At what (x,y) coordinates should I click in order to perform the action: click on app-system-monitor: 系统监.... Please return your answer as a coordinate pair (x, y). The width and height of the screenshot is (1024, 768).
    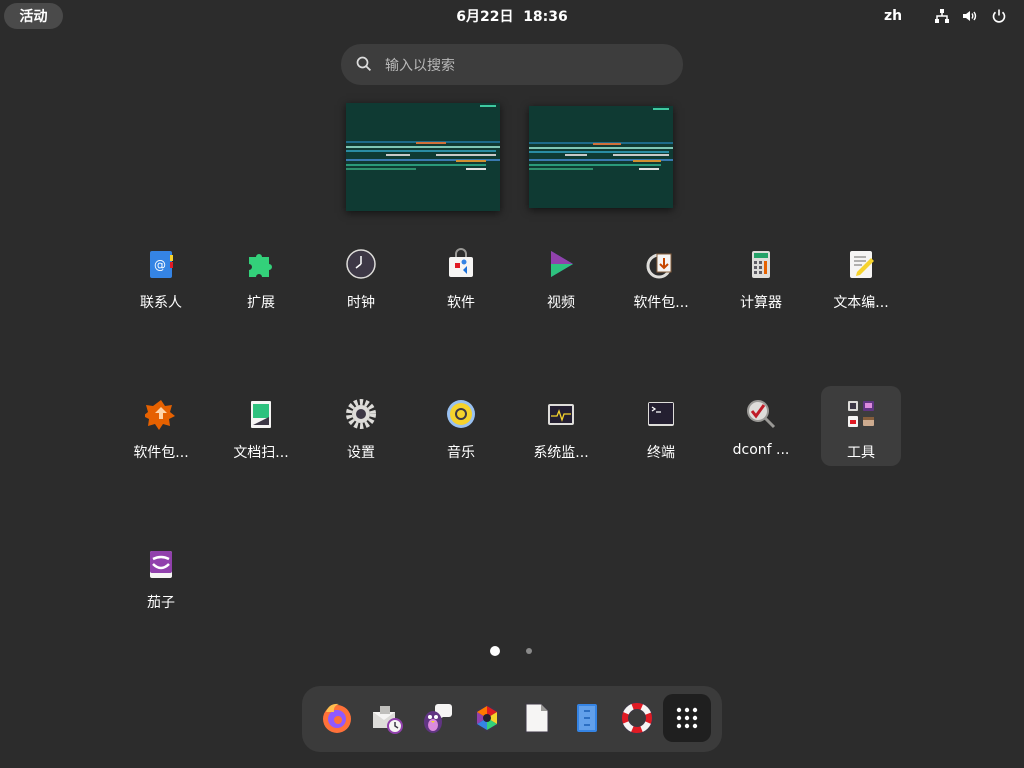
    Looking at the image, I should click on (561, 426).